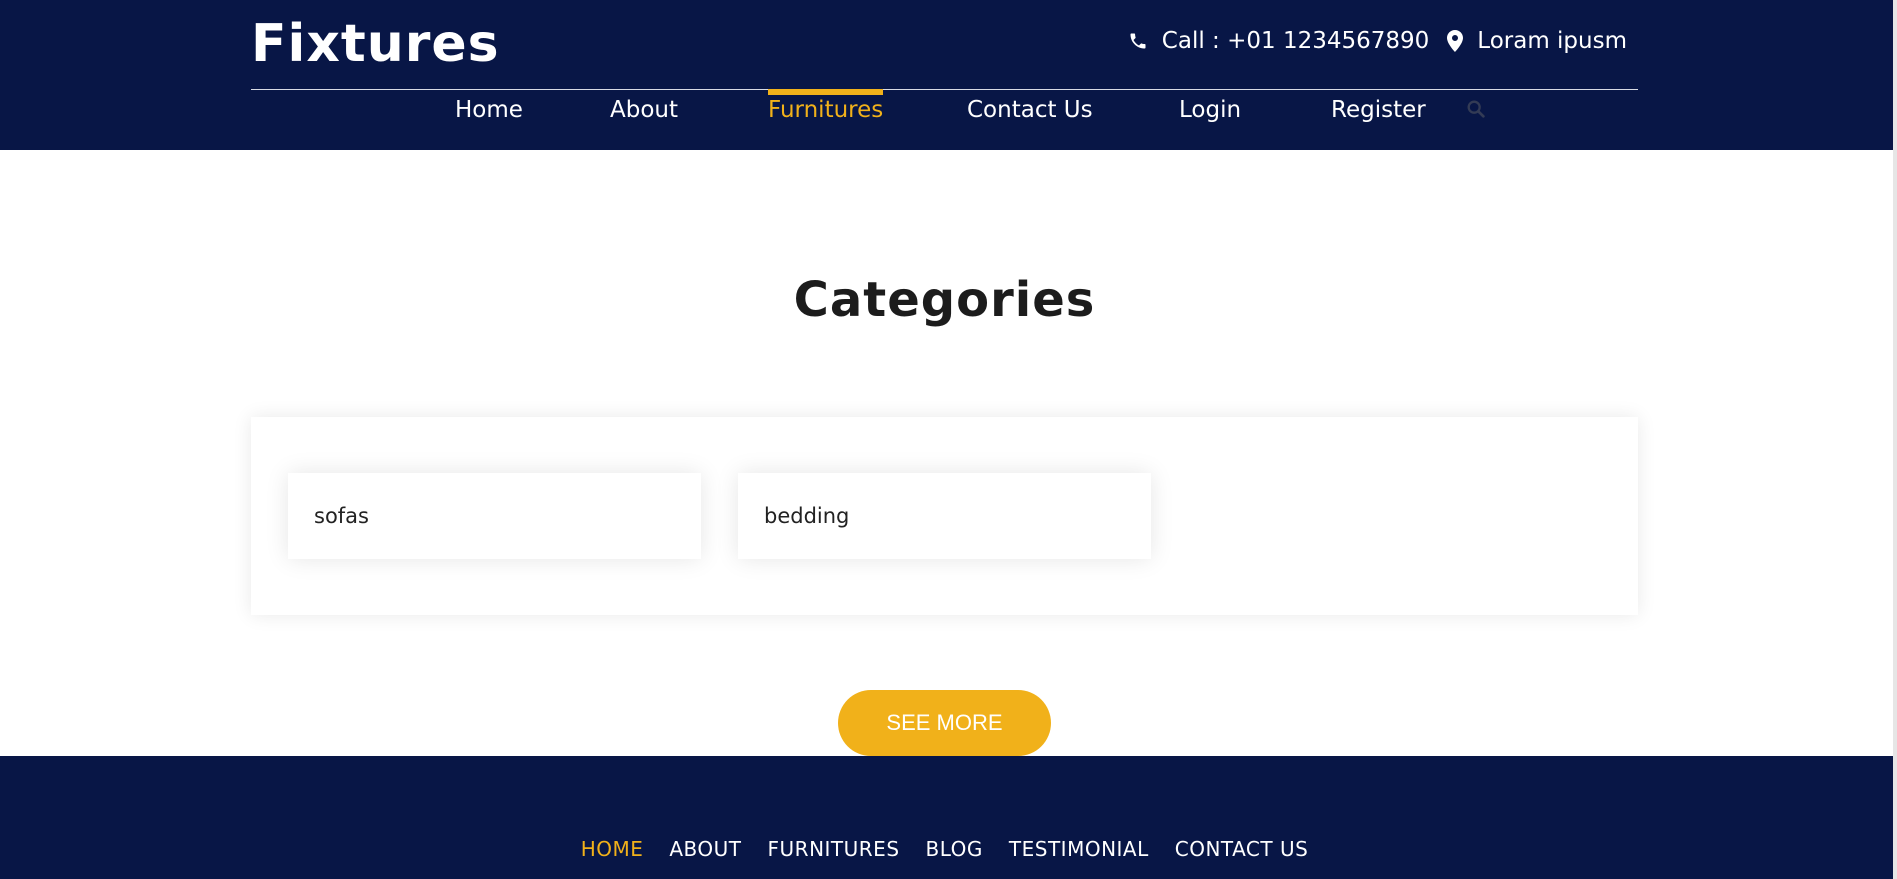 Image resolution: width=1897 pixels, height=879 pixels. What do you see at coordinates (834, 849) in the screenshot?
I see `footer-link-furnitures: FURNITURES` at bounding box center [834, 849].